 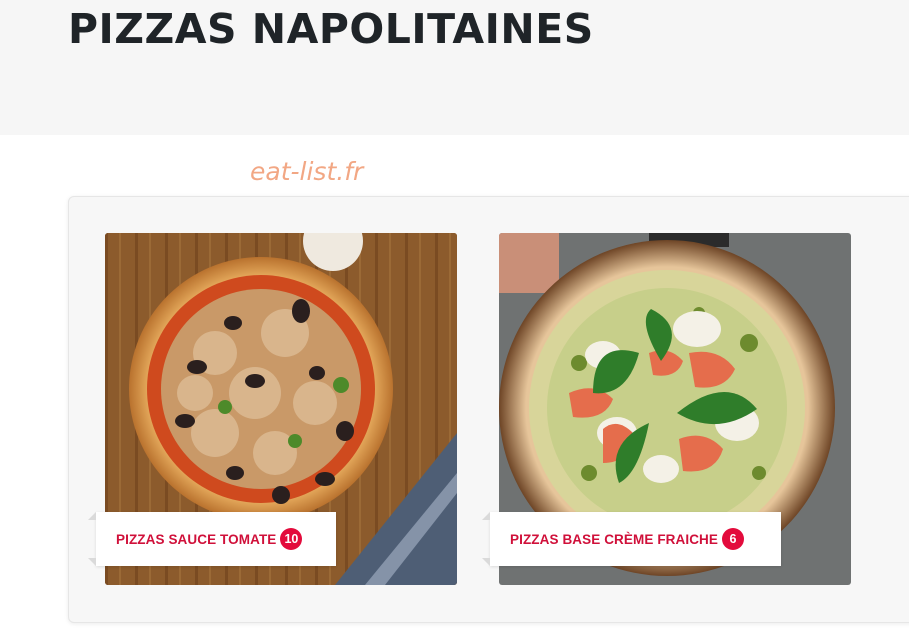 I want to click on category-link-base-creme: PIZZAS BASE CRÈME FRAICHE 6, so click(x=631, y=539).